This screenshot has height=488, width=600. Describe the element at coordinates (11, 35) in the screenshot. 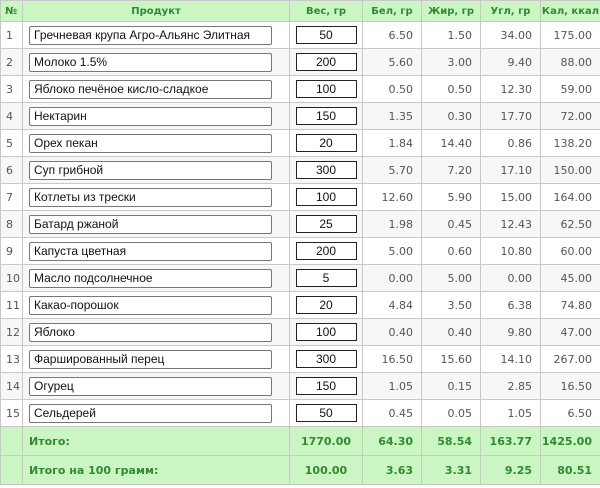

I see `row-number: 1` at that location.